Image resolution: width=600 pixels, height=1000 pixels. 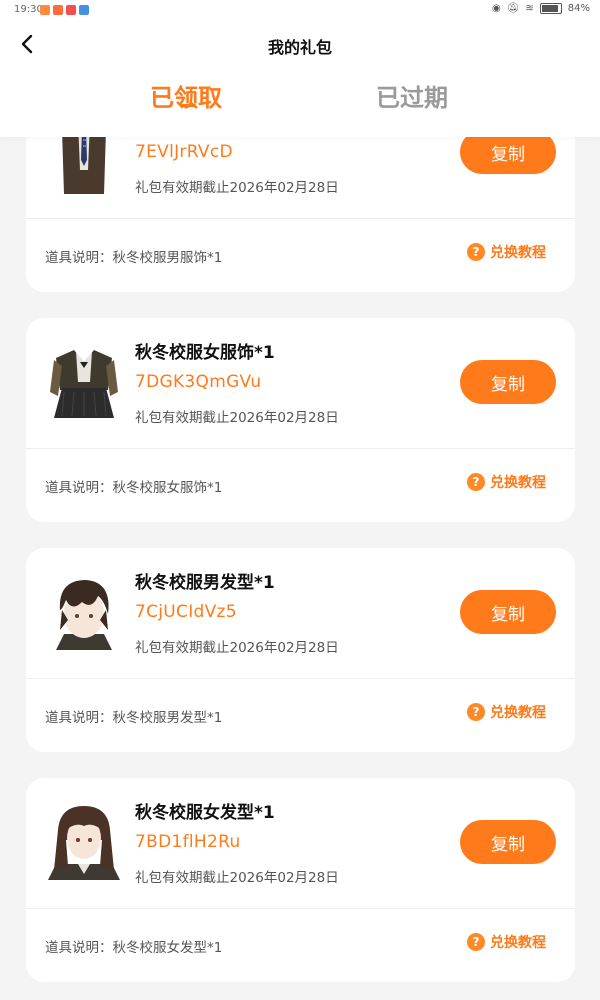 What do you see at coordinates (300, 11) in the screenshot?
I see `status-bar: 19:30 ◉ 🔕︎ ≋ 84%` at bounding box center [300, 11].